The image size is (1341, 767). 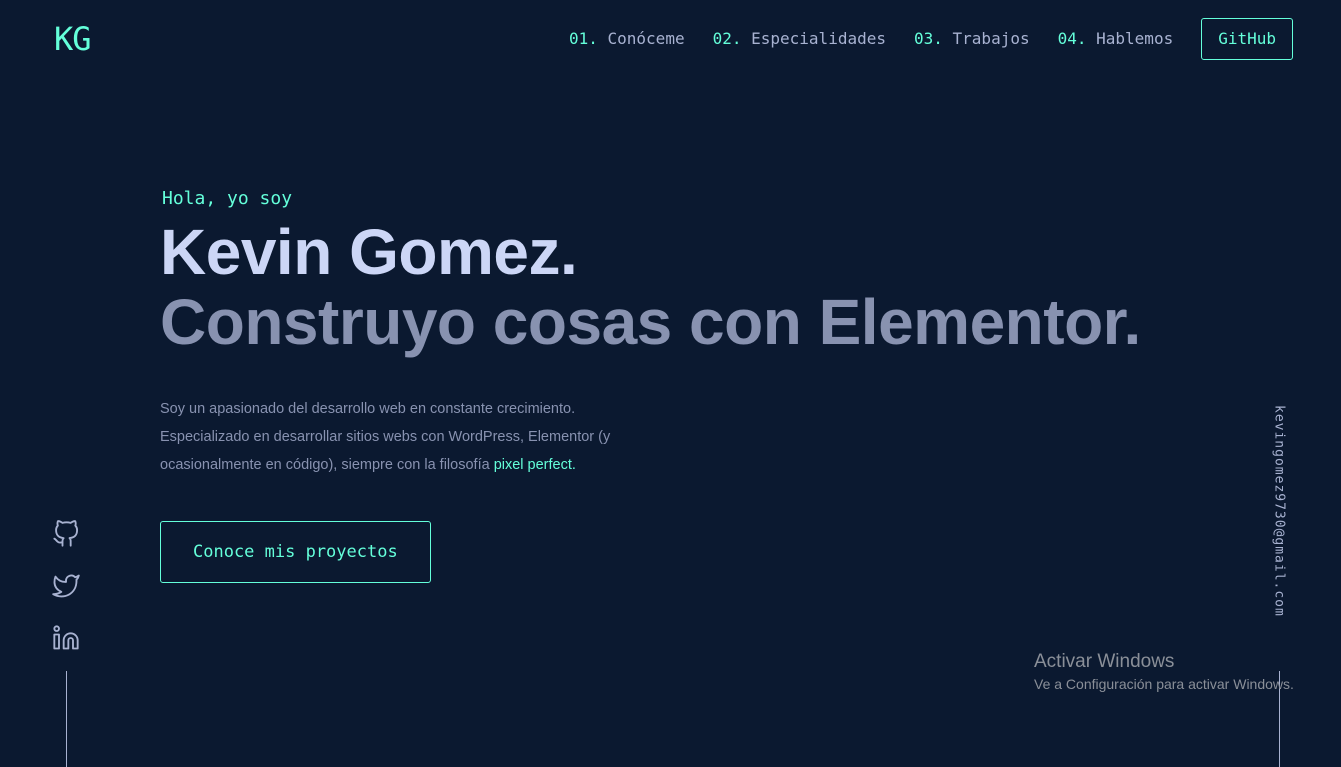 I want to click on site-logo: KG, so click(x=73, y=39).